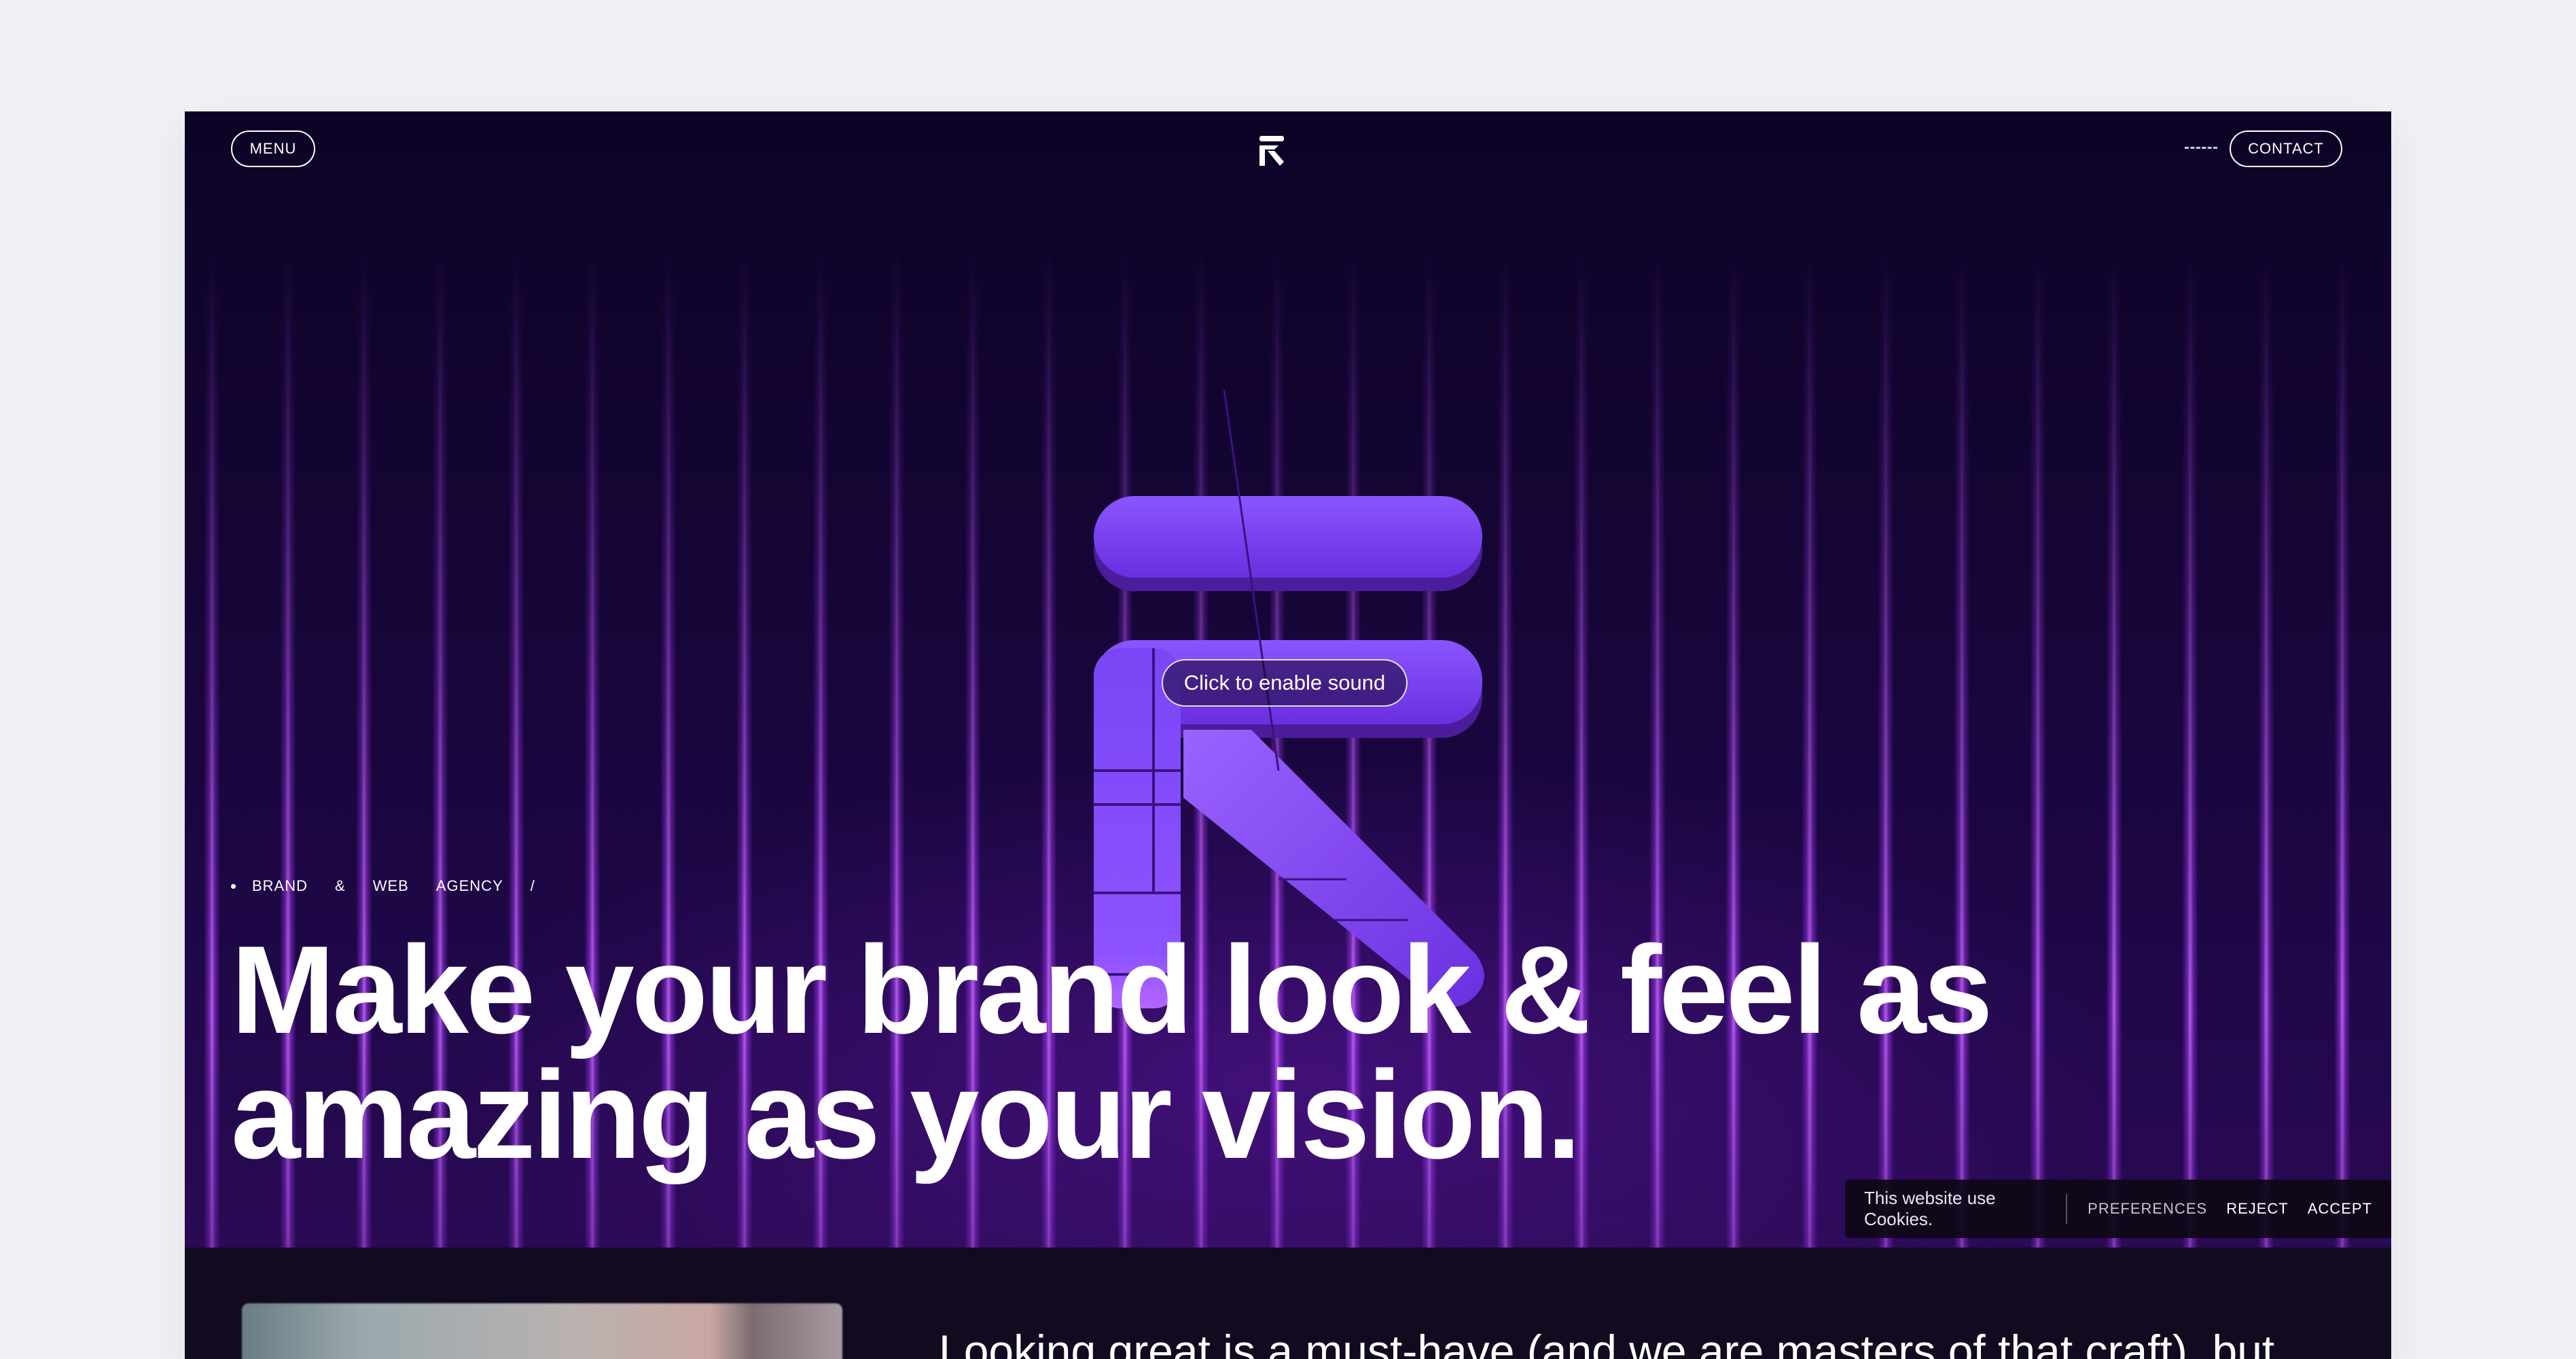 This screenshot has height=1359, width=2576. I want to click on contact-button: CONTACT, so click(2286, 148).